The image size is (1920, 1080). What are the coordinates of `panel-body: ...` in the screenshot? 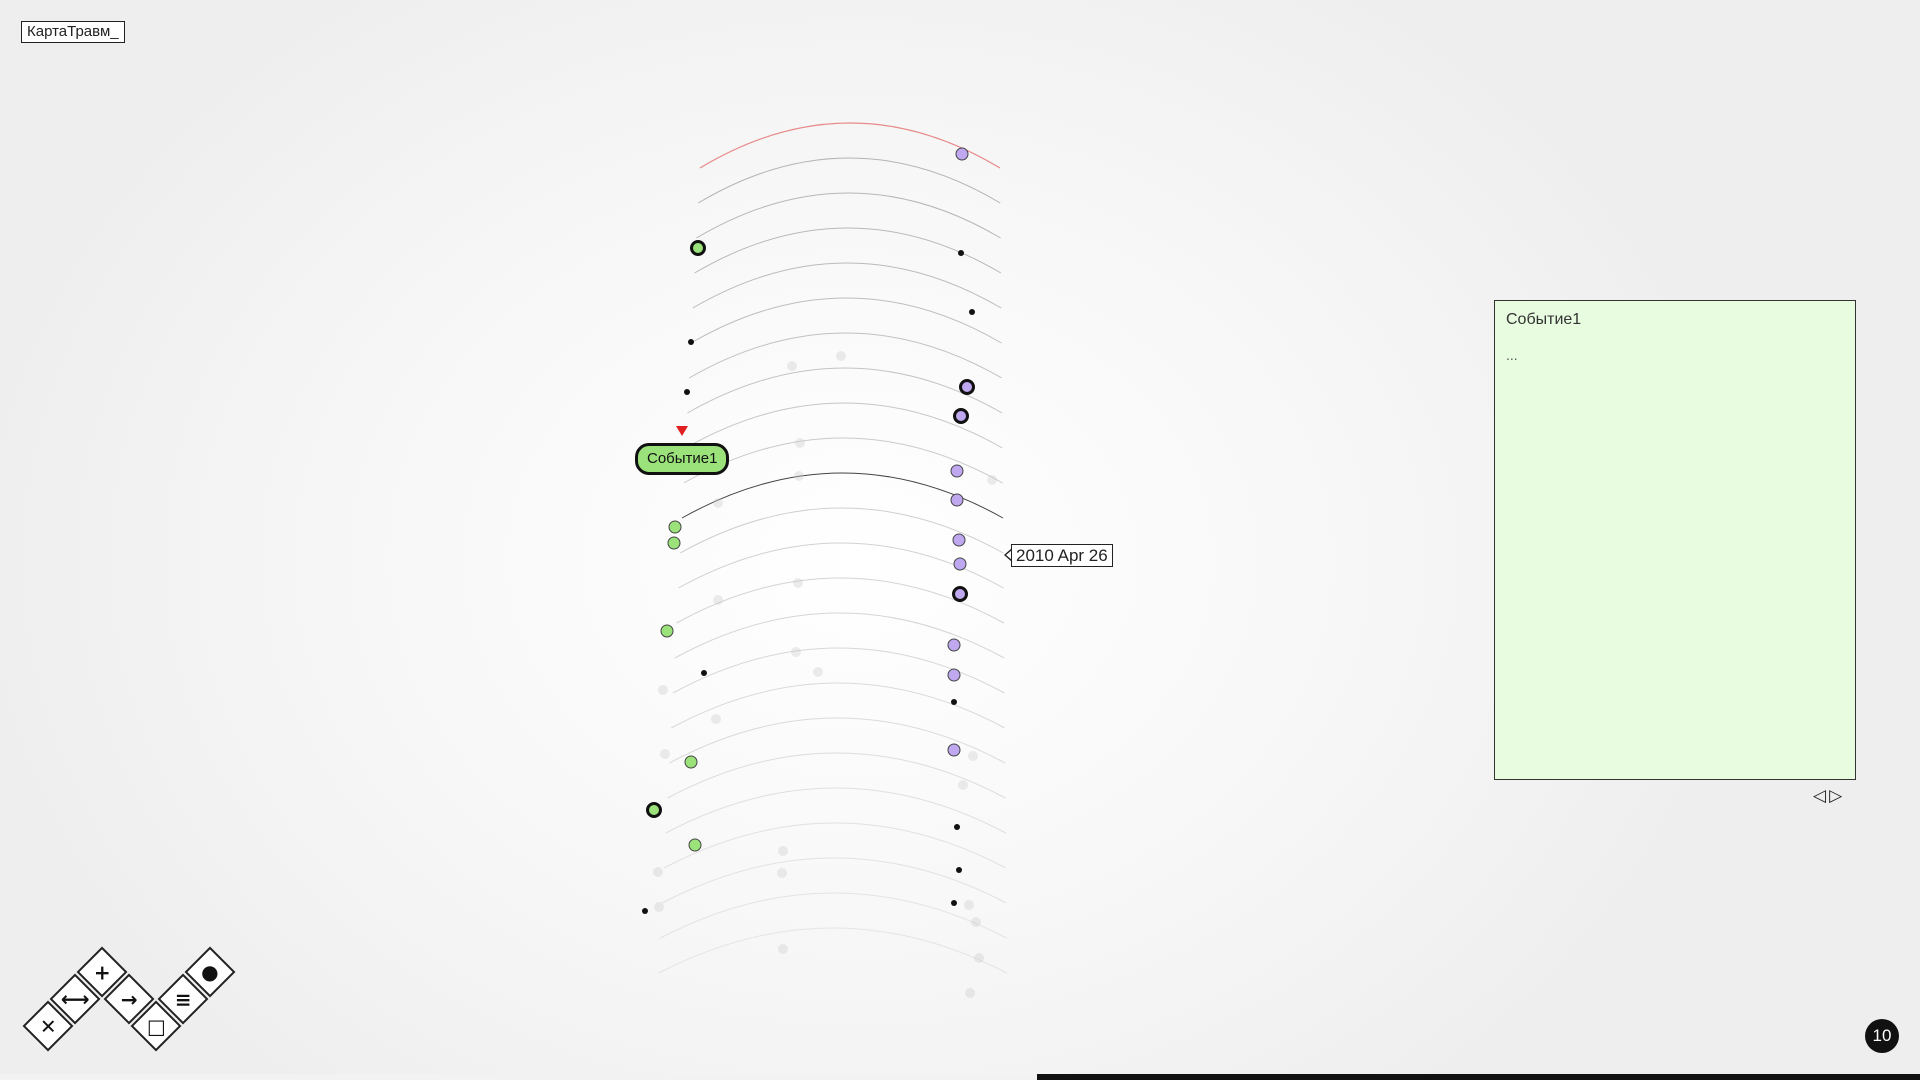 It's located at (1512, 355).